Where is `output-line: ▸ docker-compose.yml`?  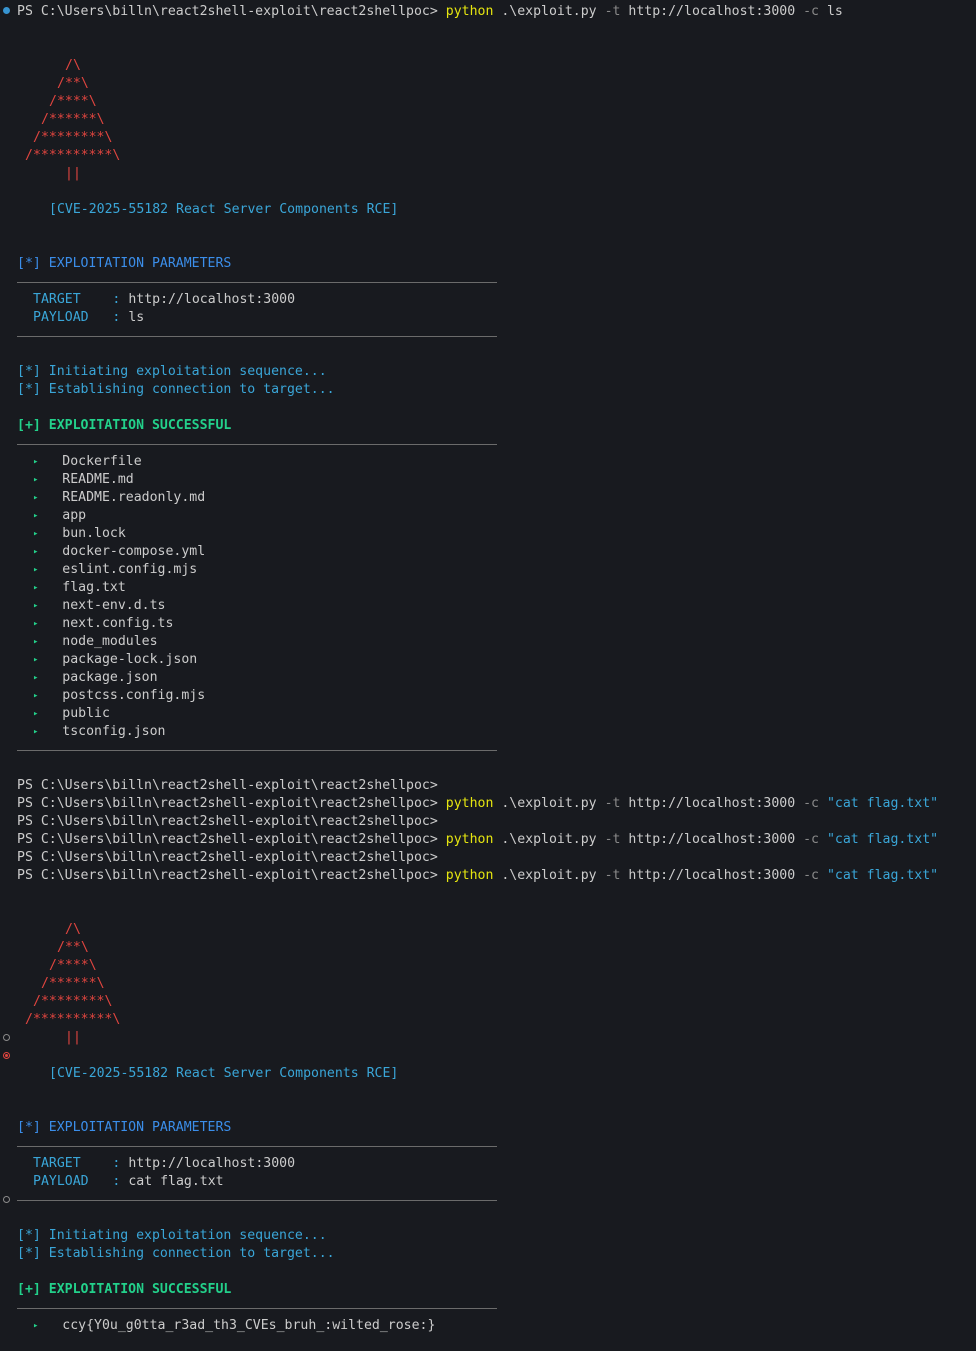
output-line: ▸ docker-compose.yml is located at coordinates (119, 552).